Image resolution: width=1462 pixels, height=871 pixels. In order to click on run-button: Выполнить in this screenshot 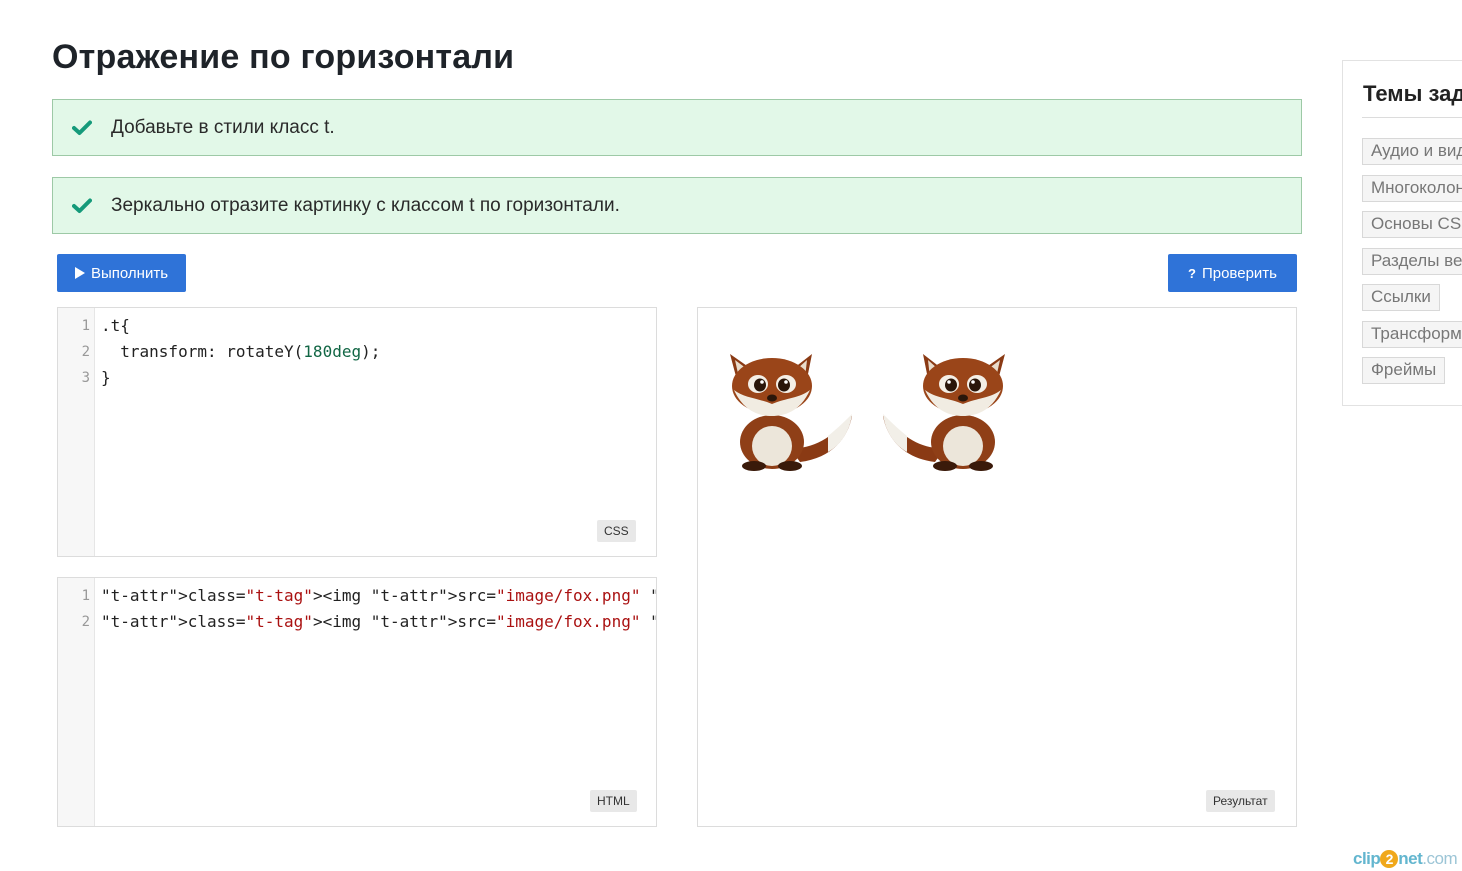, I will do `click(121, 273)`.